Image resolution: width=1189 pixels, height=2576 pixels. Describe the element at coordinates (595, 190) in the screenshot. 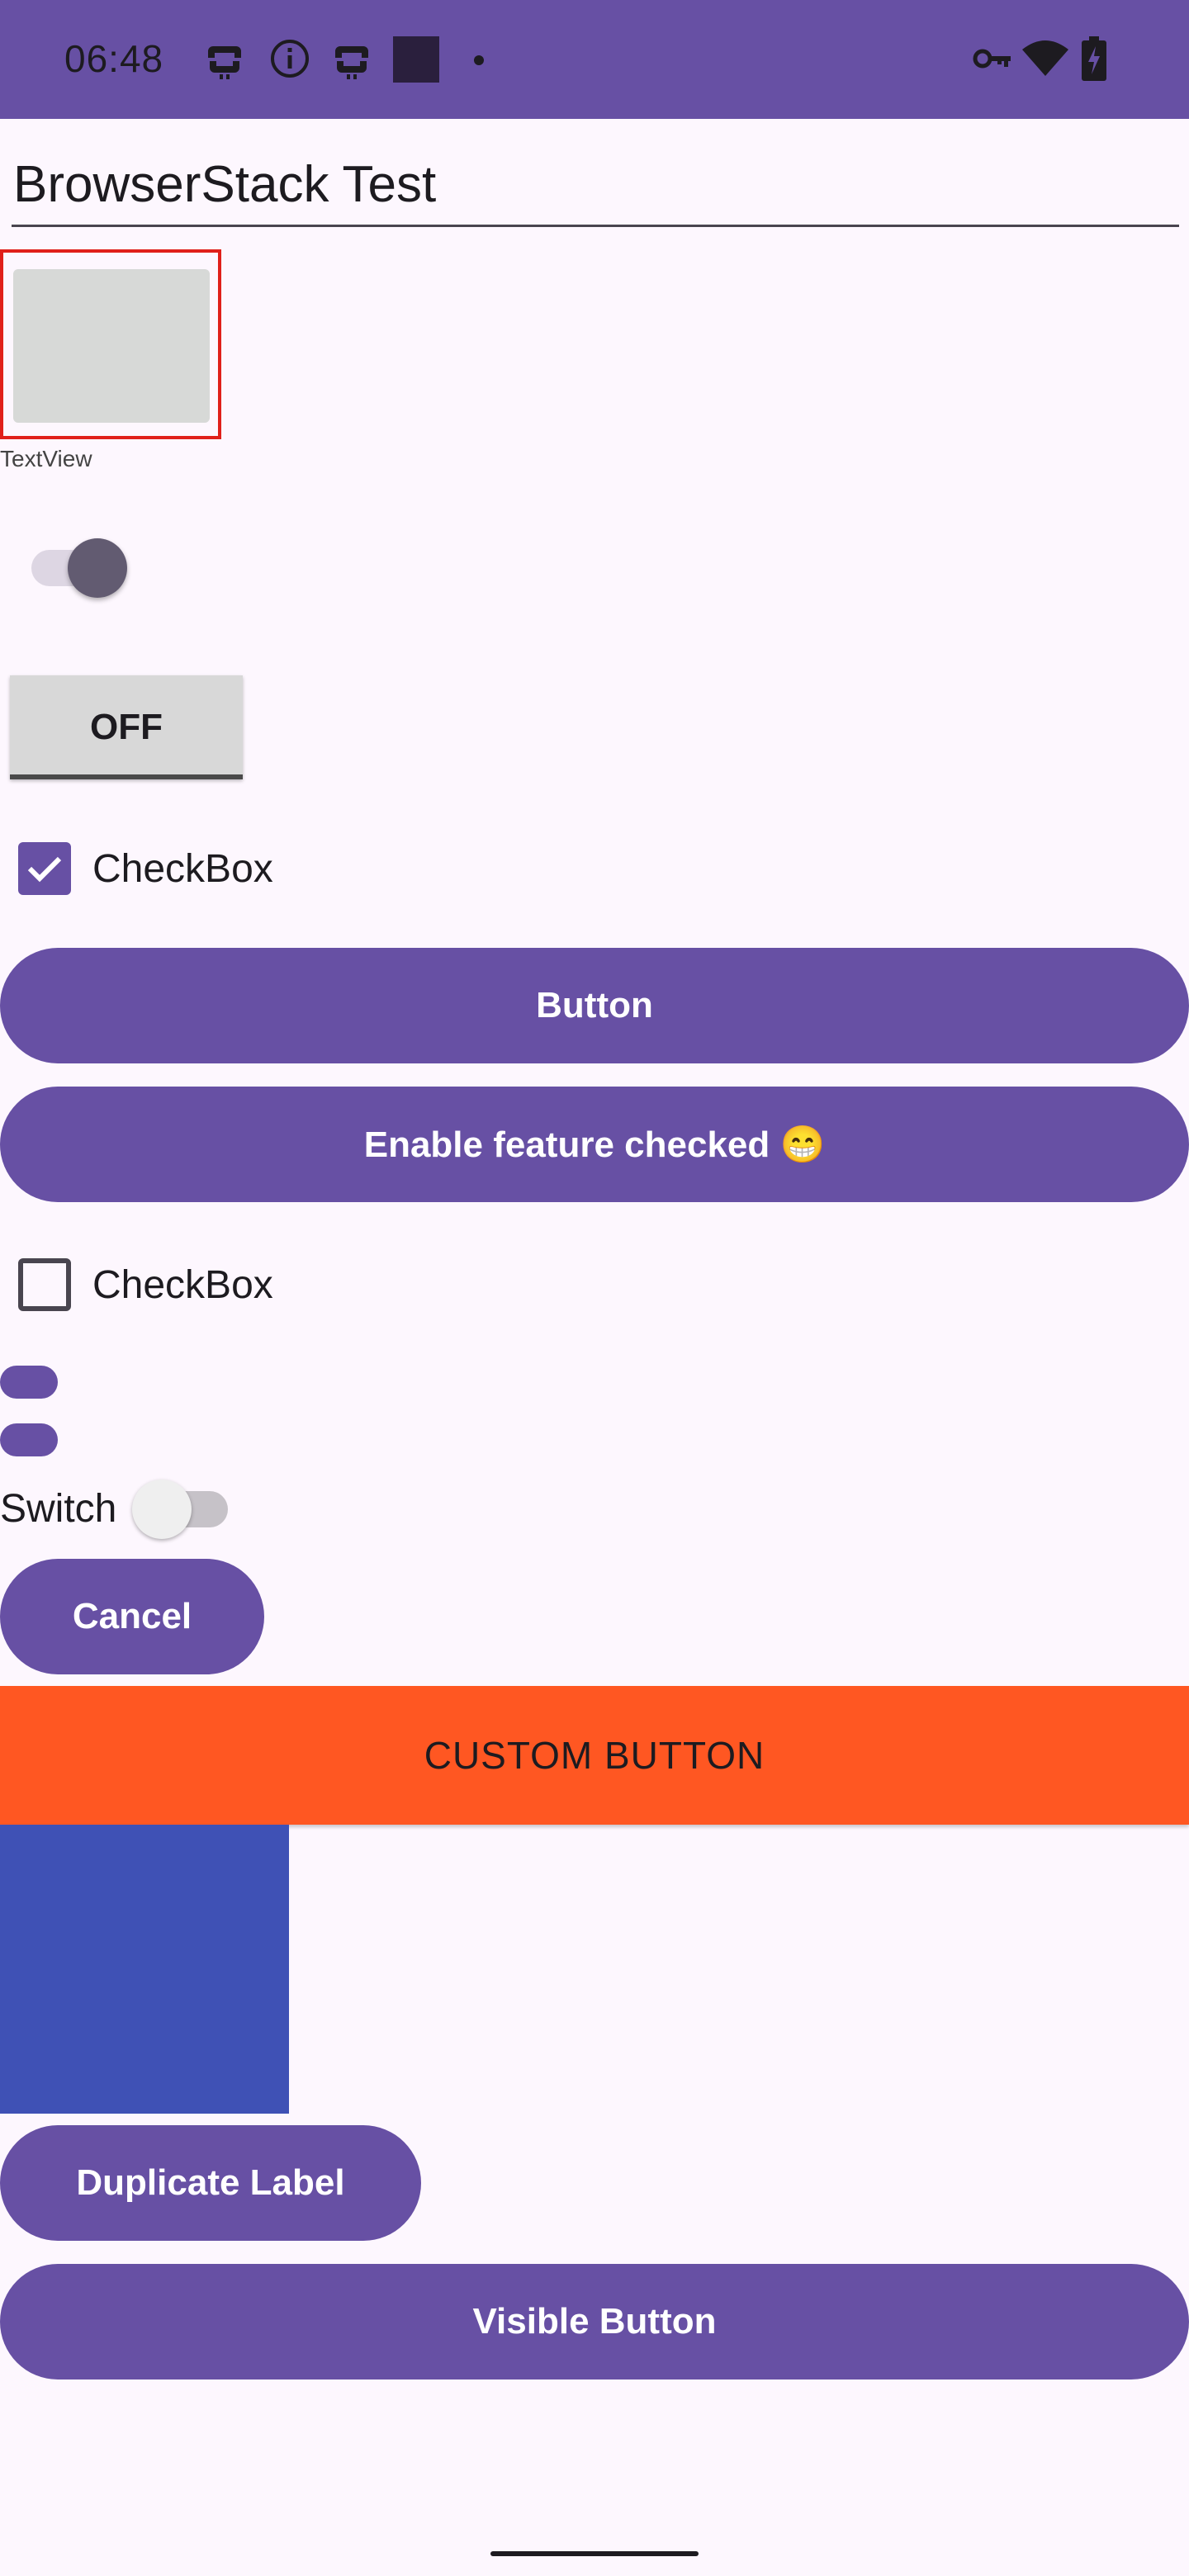

I see `text-input-field: BrowserStack Test` at that location.